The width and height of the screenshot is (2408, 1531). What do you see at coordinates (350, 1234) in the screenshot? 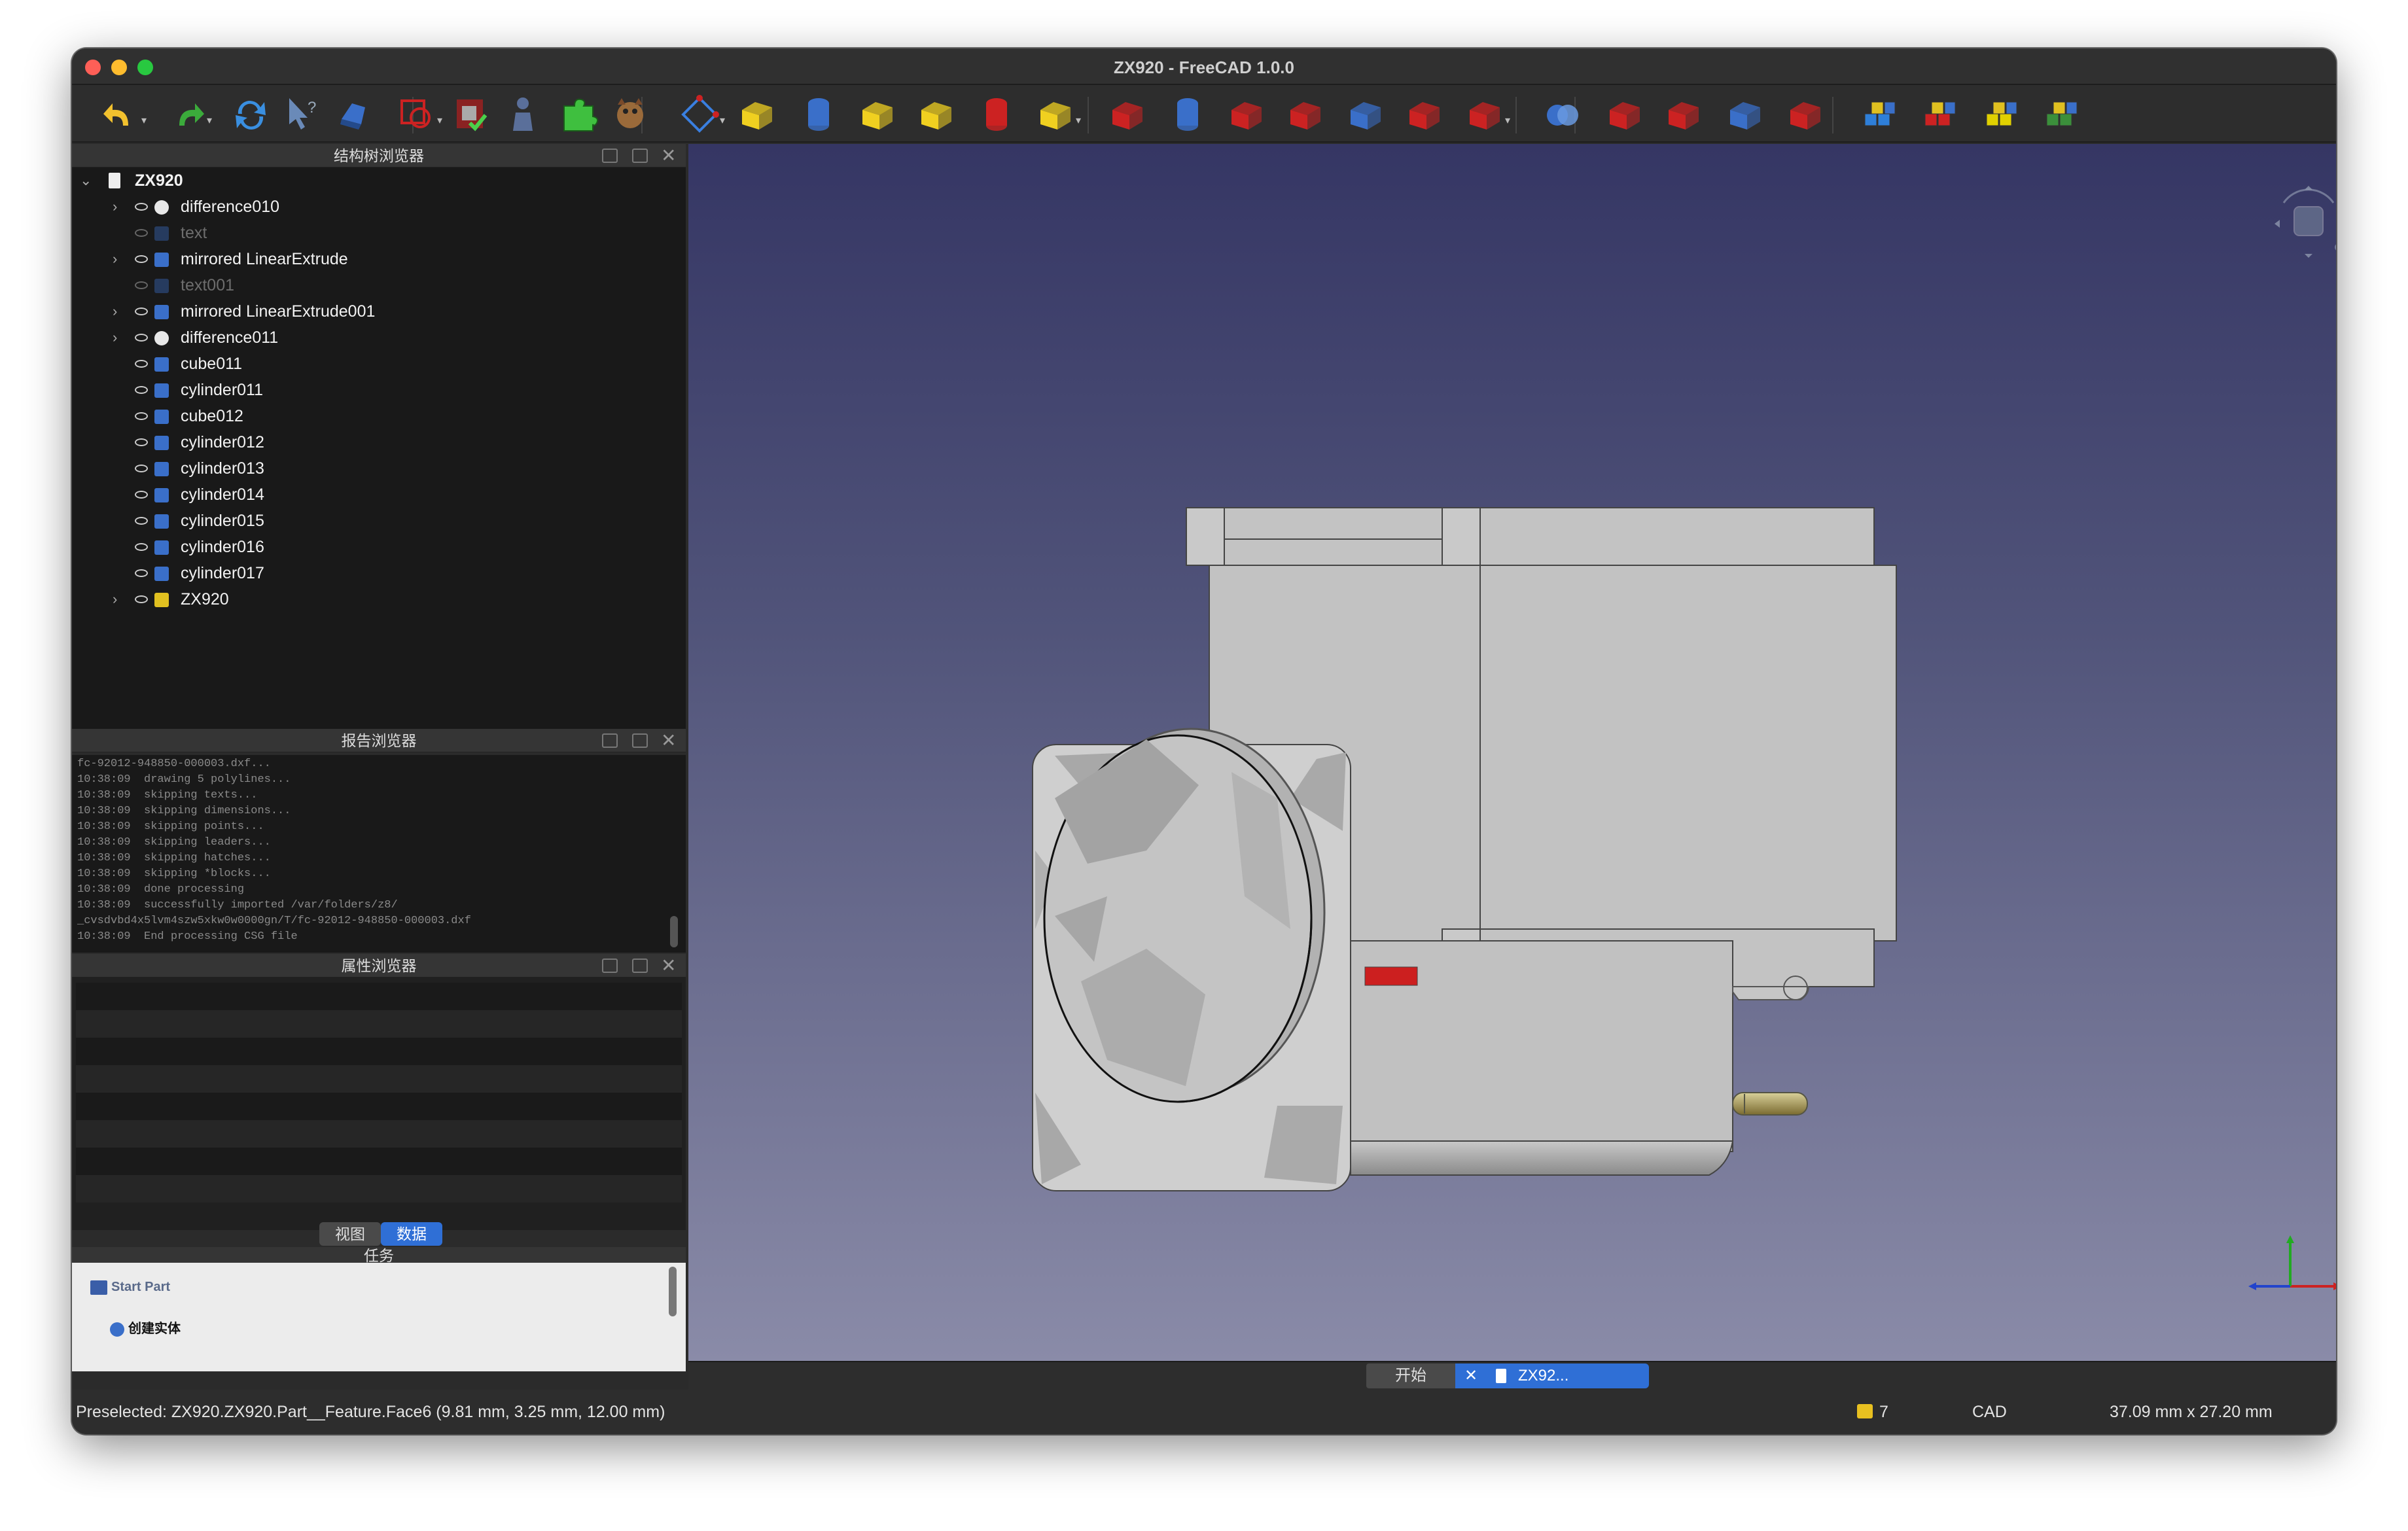
I see `tab-view: 视图` at bounding box center [350, 1234].